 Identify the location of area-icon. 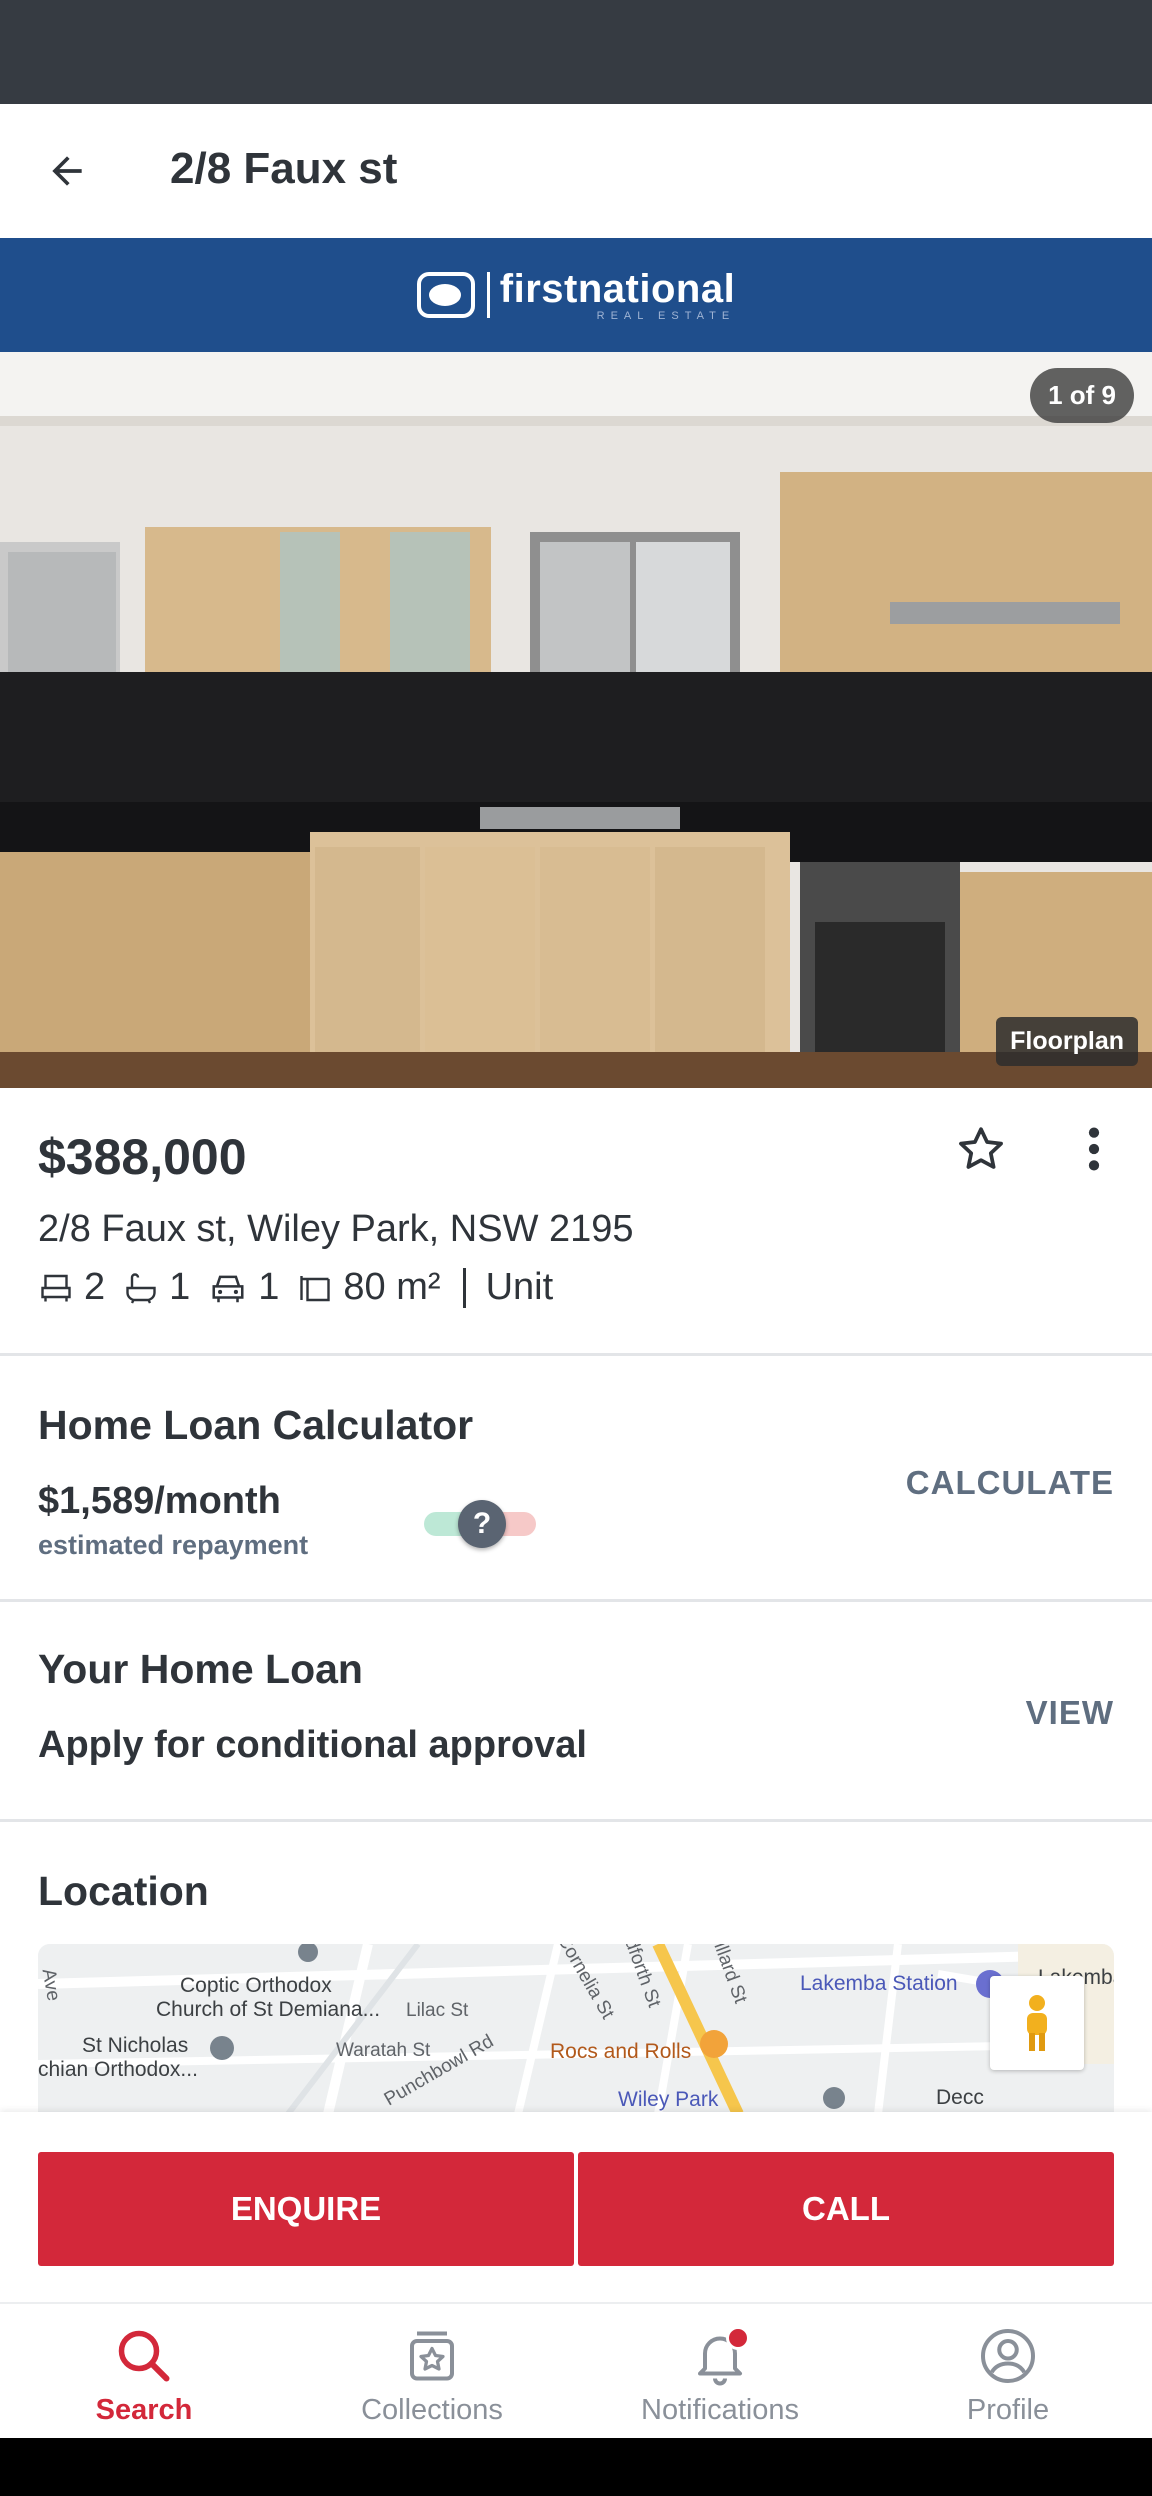
(315, 1288).